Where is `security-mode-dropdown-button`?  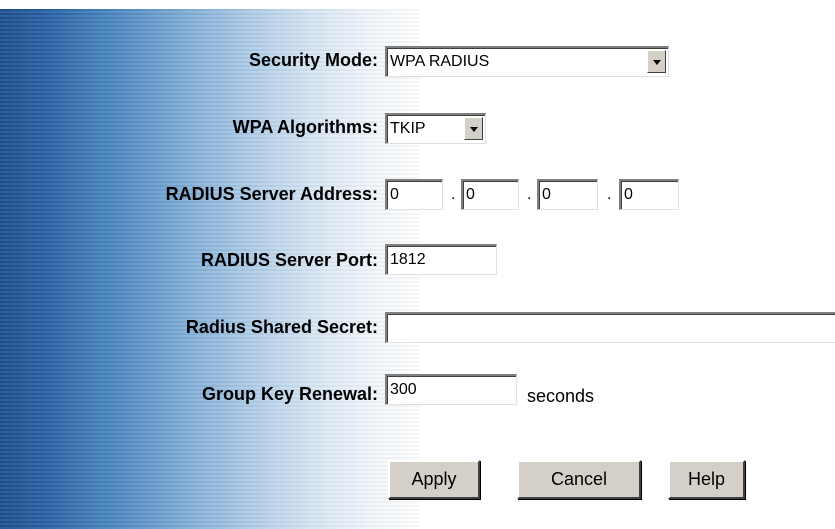 security-mode-dropdown-button is located at coordinates (656, 61).